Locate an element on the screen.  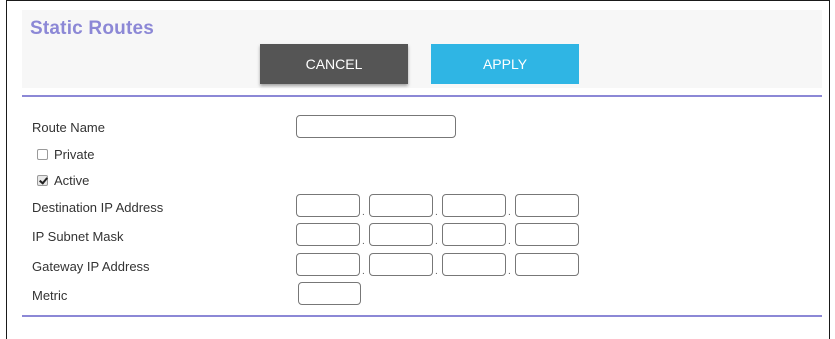
footer-divider is located at coordinates (422, 316).